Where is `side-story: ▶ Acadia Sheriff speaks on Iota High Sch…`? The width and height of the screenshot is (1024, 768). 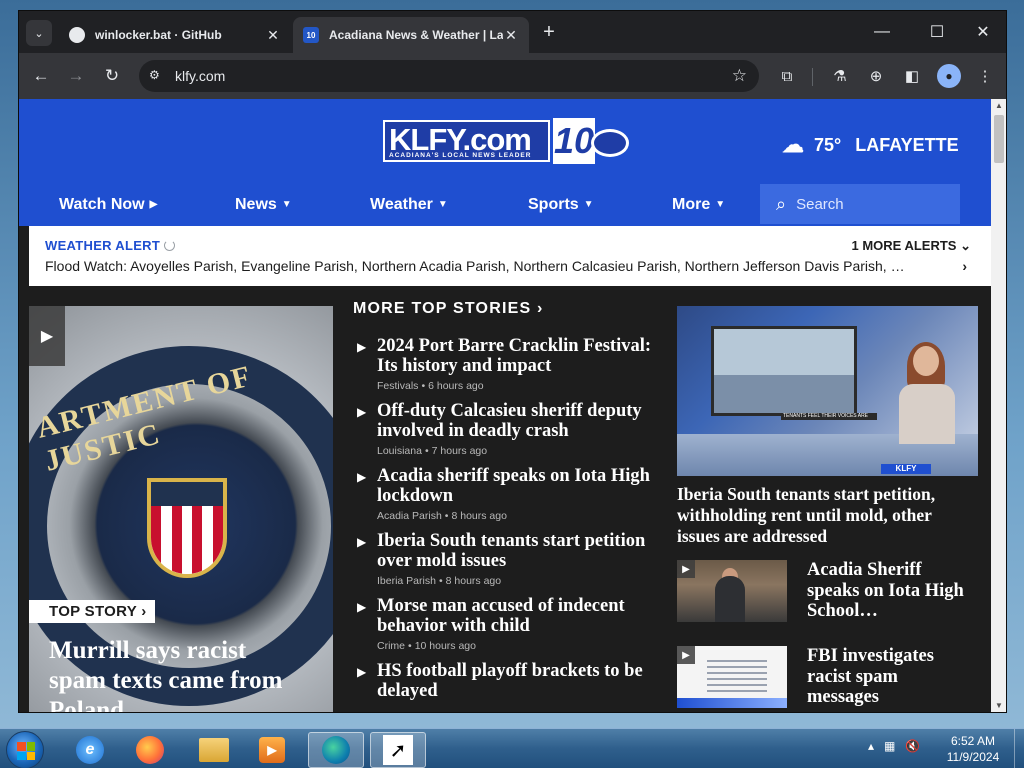
side-story: ▶ Acadia Sheriff speaks on Iota High Sch… is located at coordinates (827, 595).